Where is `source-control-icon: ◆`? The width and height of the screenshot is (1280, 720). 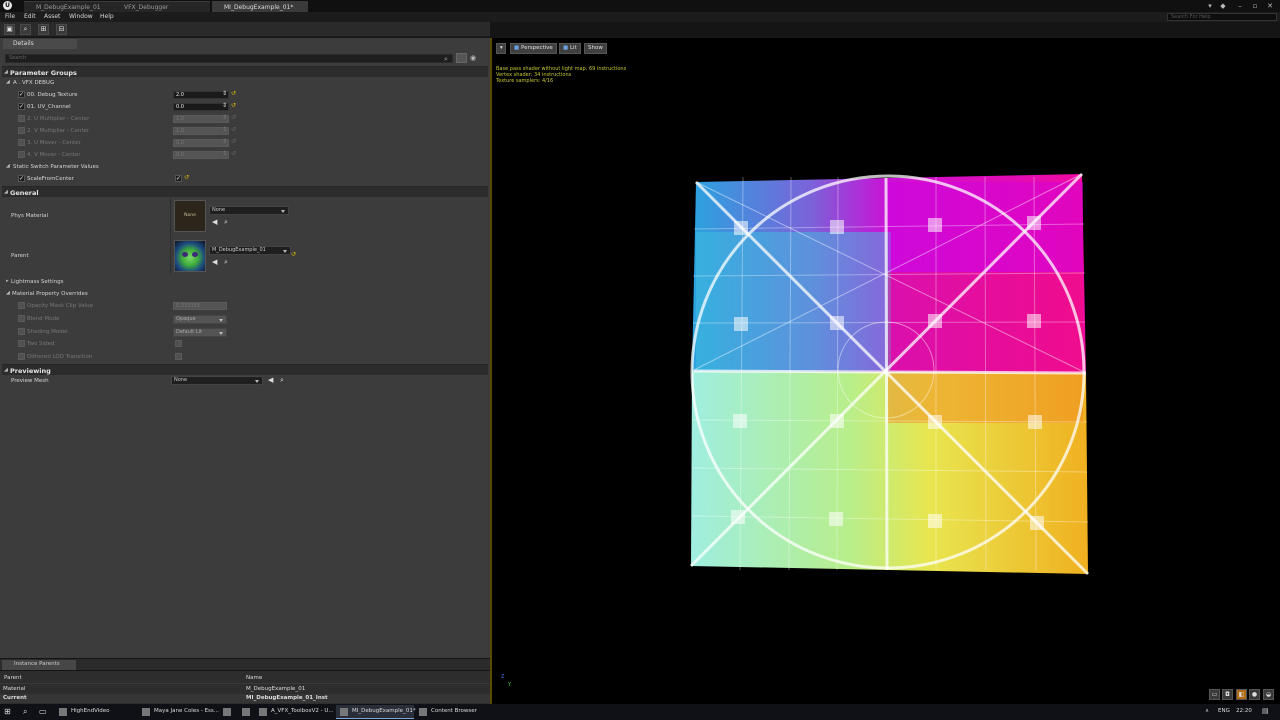
source-control-icon: ◆ is located at coordinates (1223, 6).